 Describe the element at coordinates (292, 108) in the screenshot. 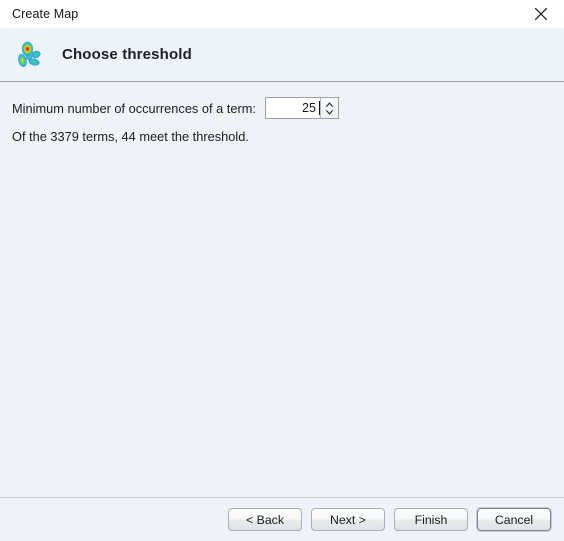

I see `threshold-input` at that location.